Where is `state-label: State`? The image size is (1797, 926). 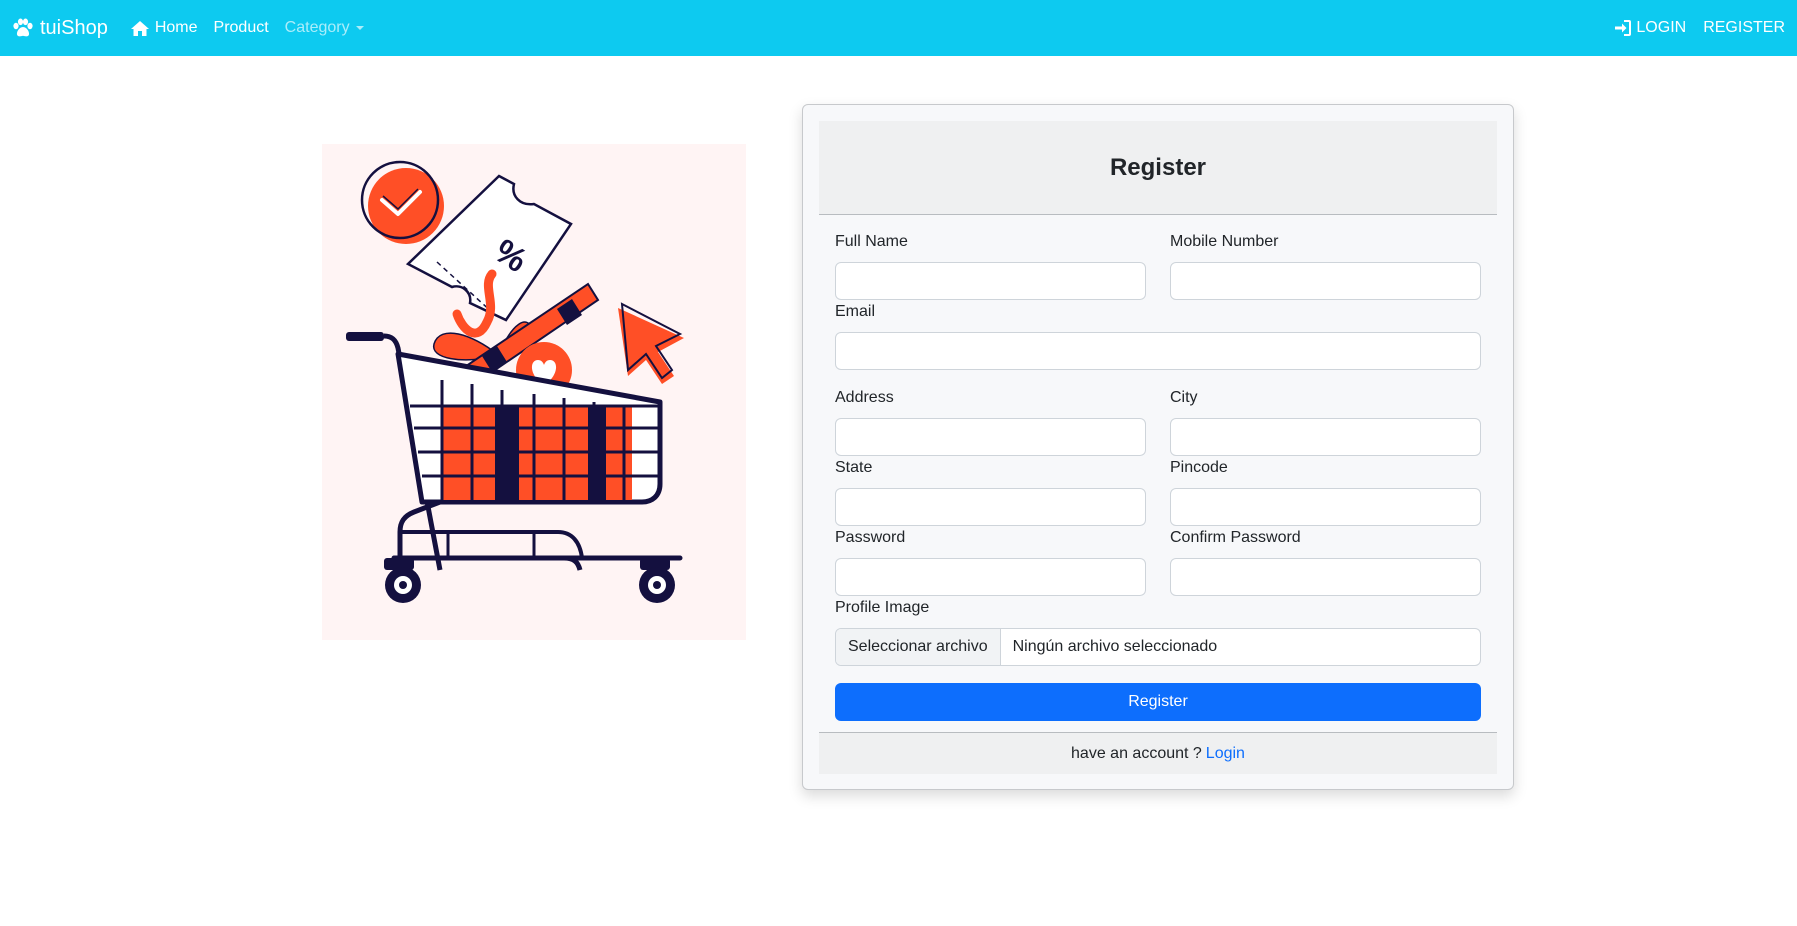 state-label: State is located at coordinates (854, 467).